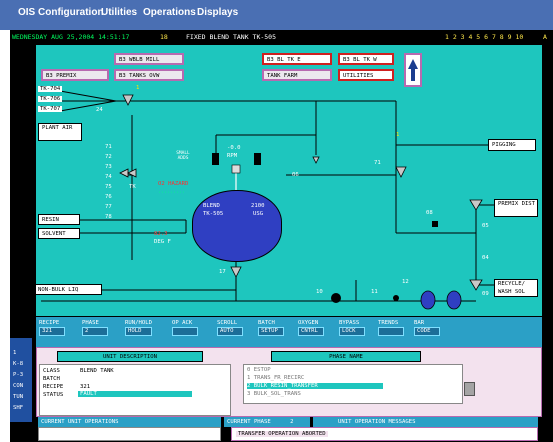 Image resolution: width=553 pixels, height=442 pixels. Describe the element at coordinates (315, 386) in the screenshot. I see `phase-item-selected: 2 BULK_RESIN_TRANSFER` at that location.